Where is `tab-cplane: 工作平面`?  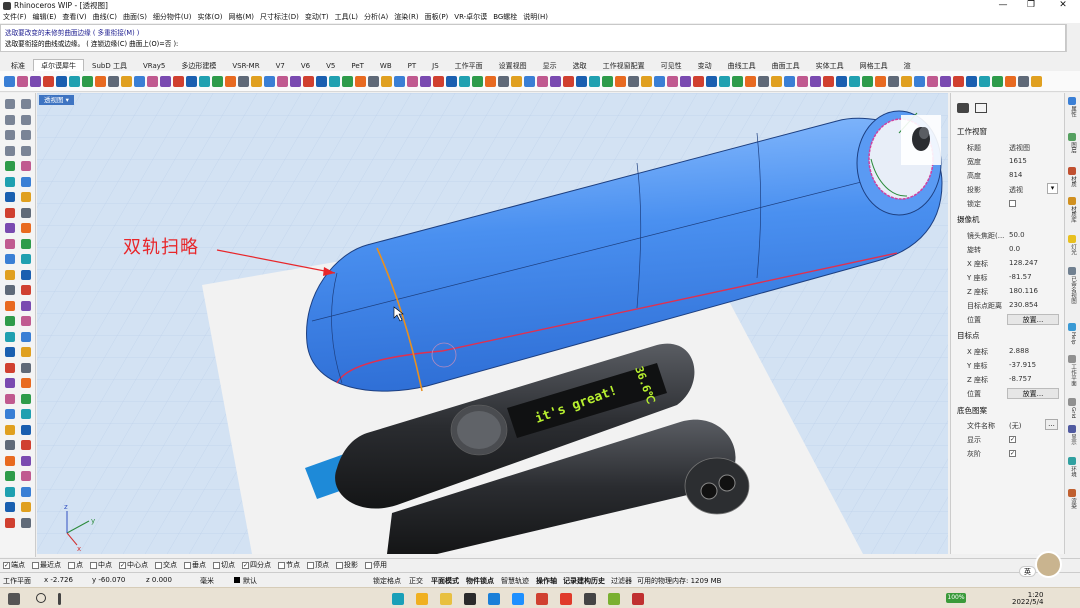
tab-cplane: 工作平面 is located at coordinates (469, 65).